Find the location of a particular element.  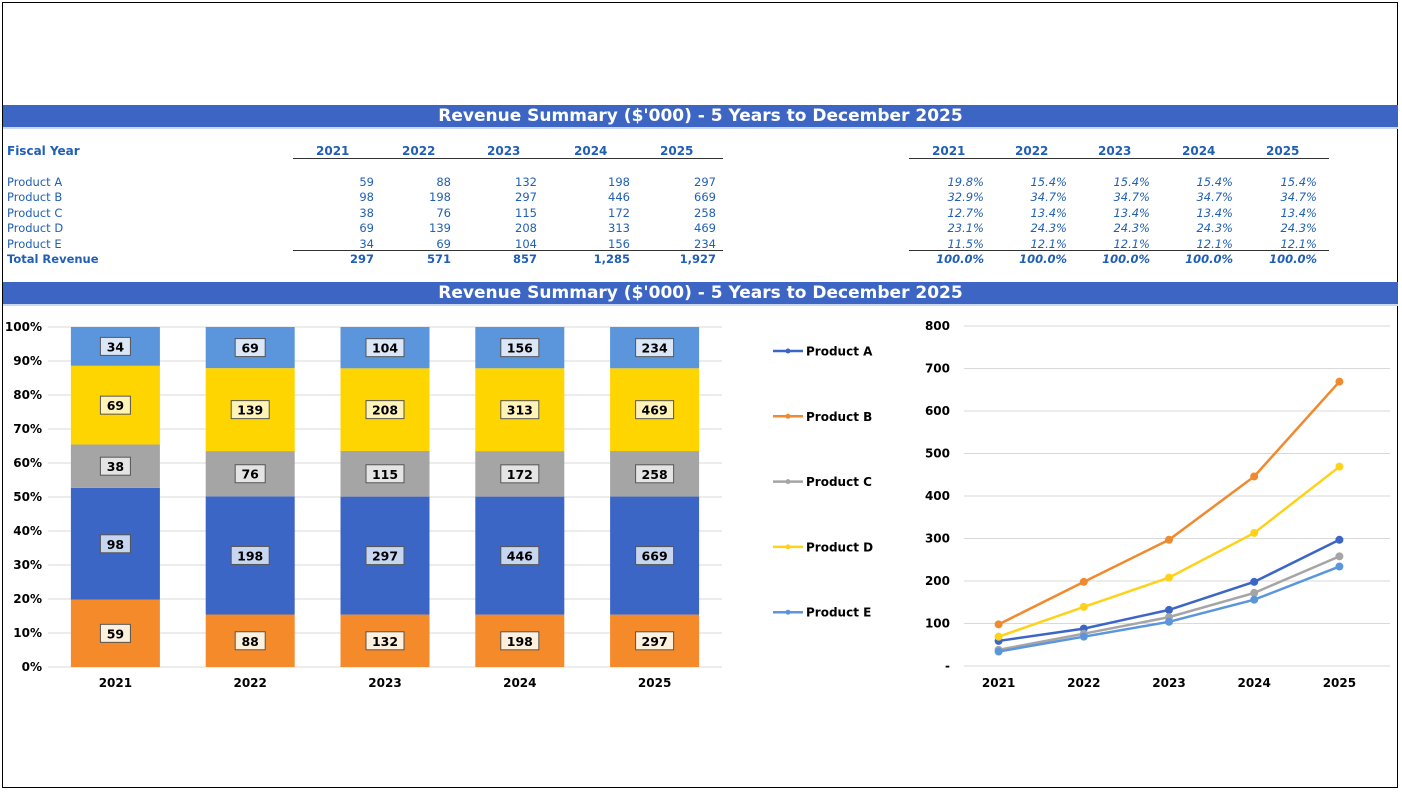

y-tick-label: 700 is located at coordinates (937, 369).